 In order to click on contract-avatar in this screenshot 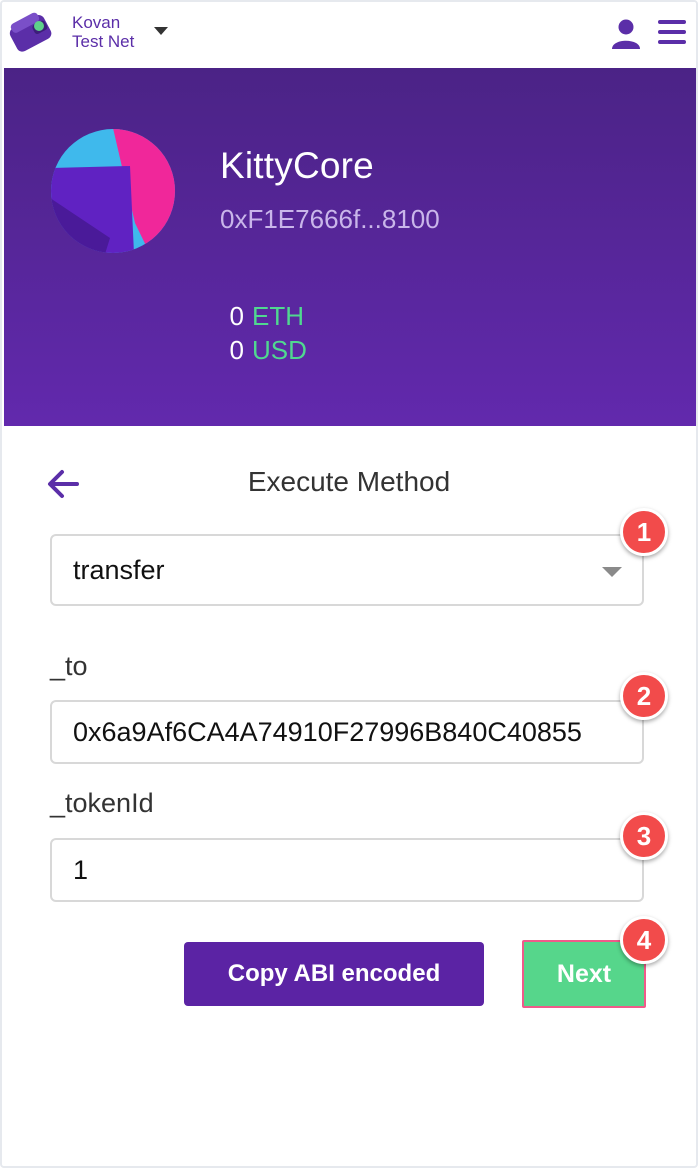, I will do `click(113, 191)`.